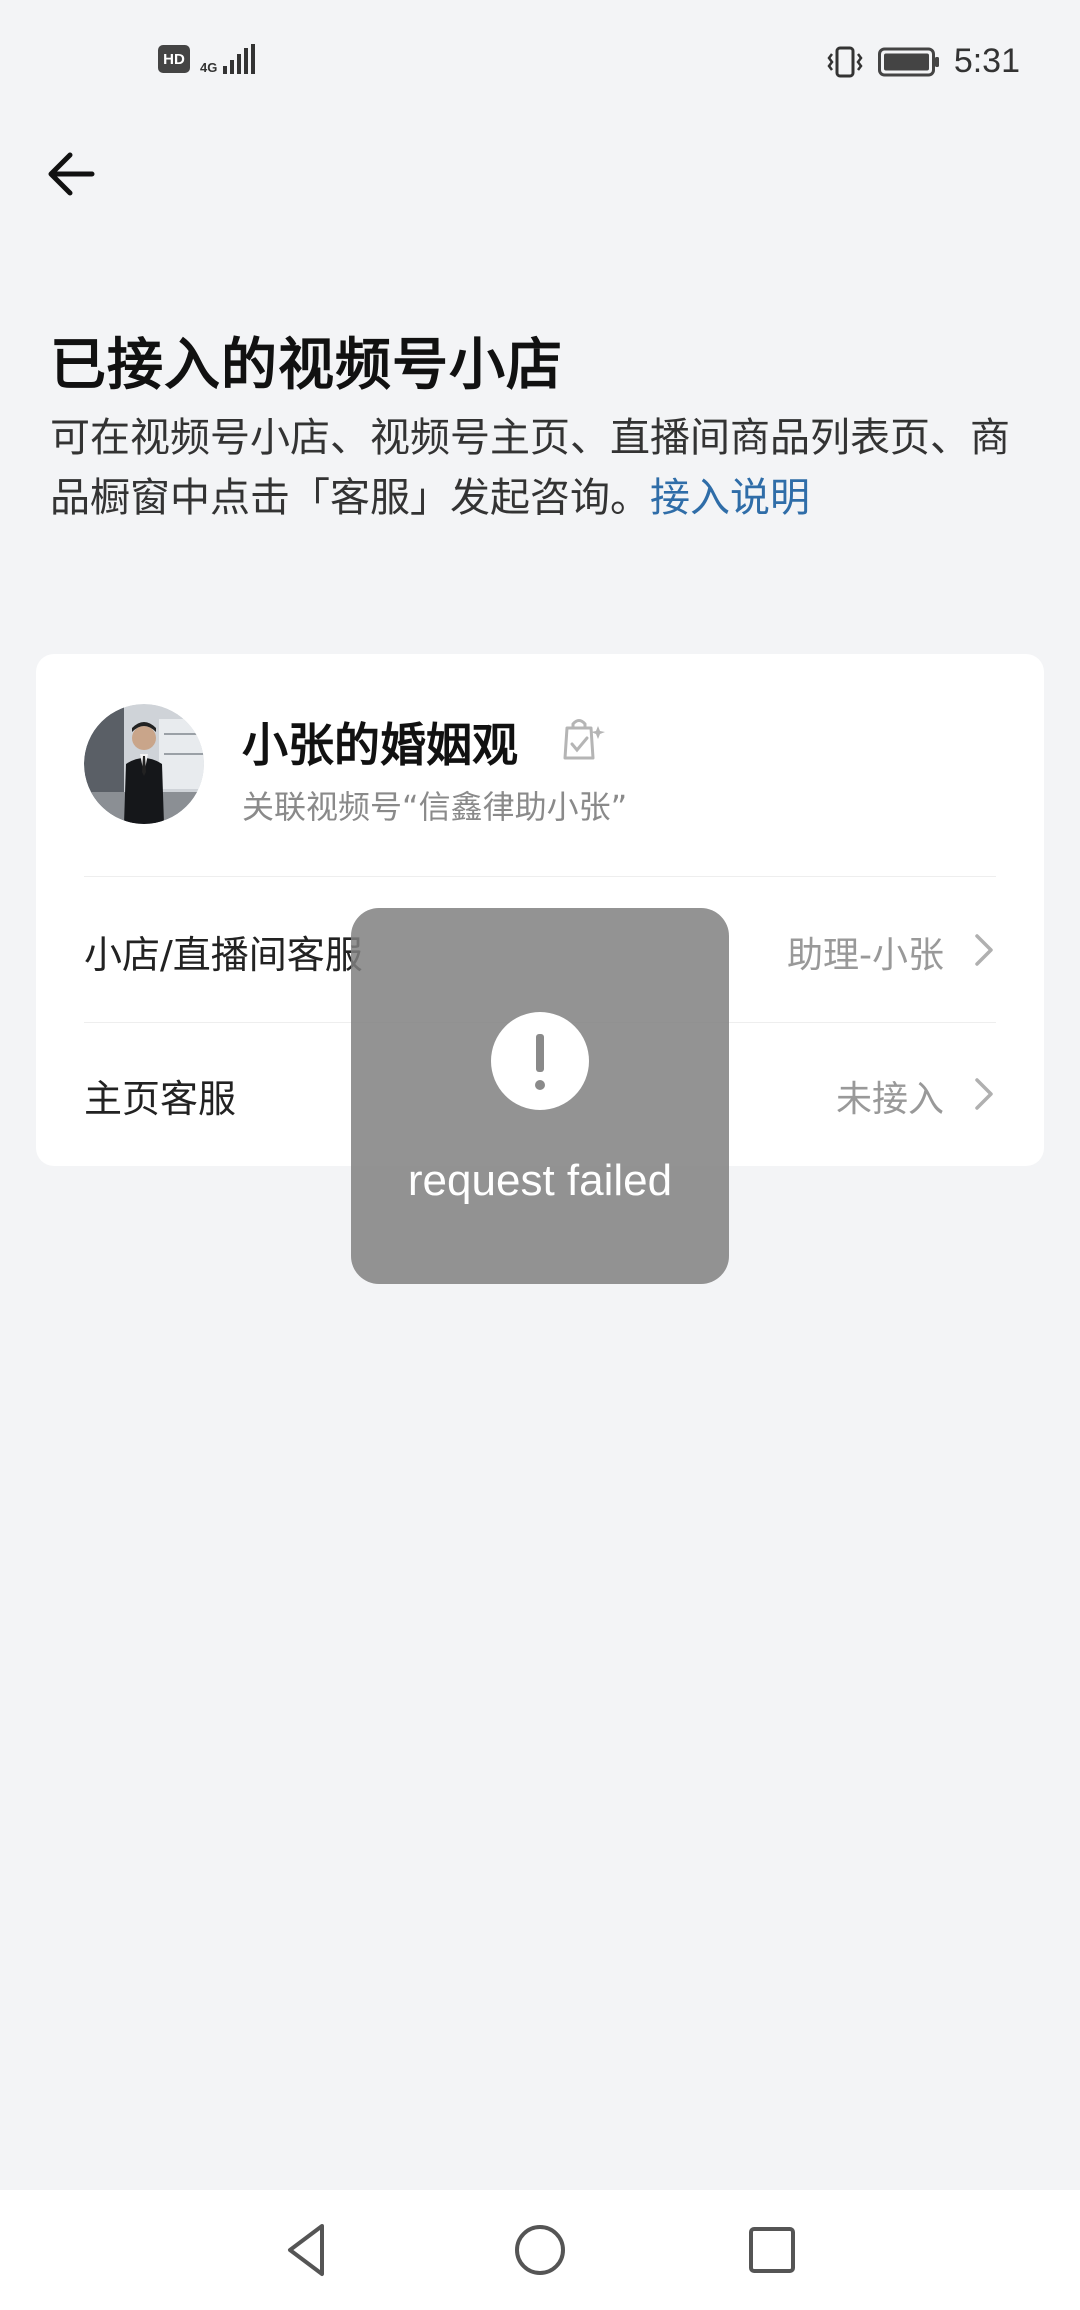 The width and height of the screenshot is (1080, 2310). I want to click on avatar-image, so click(144, 764).